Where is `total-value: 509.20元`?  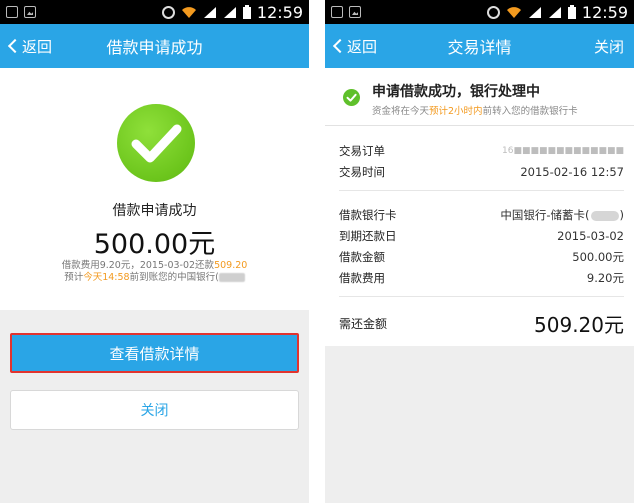
total-value: 509.20元 is located at coordinates (579, 324).